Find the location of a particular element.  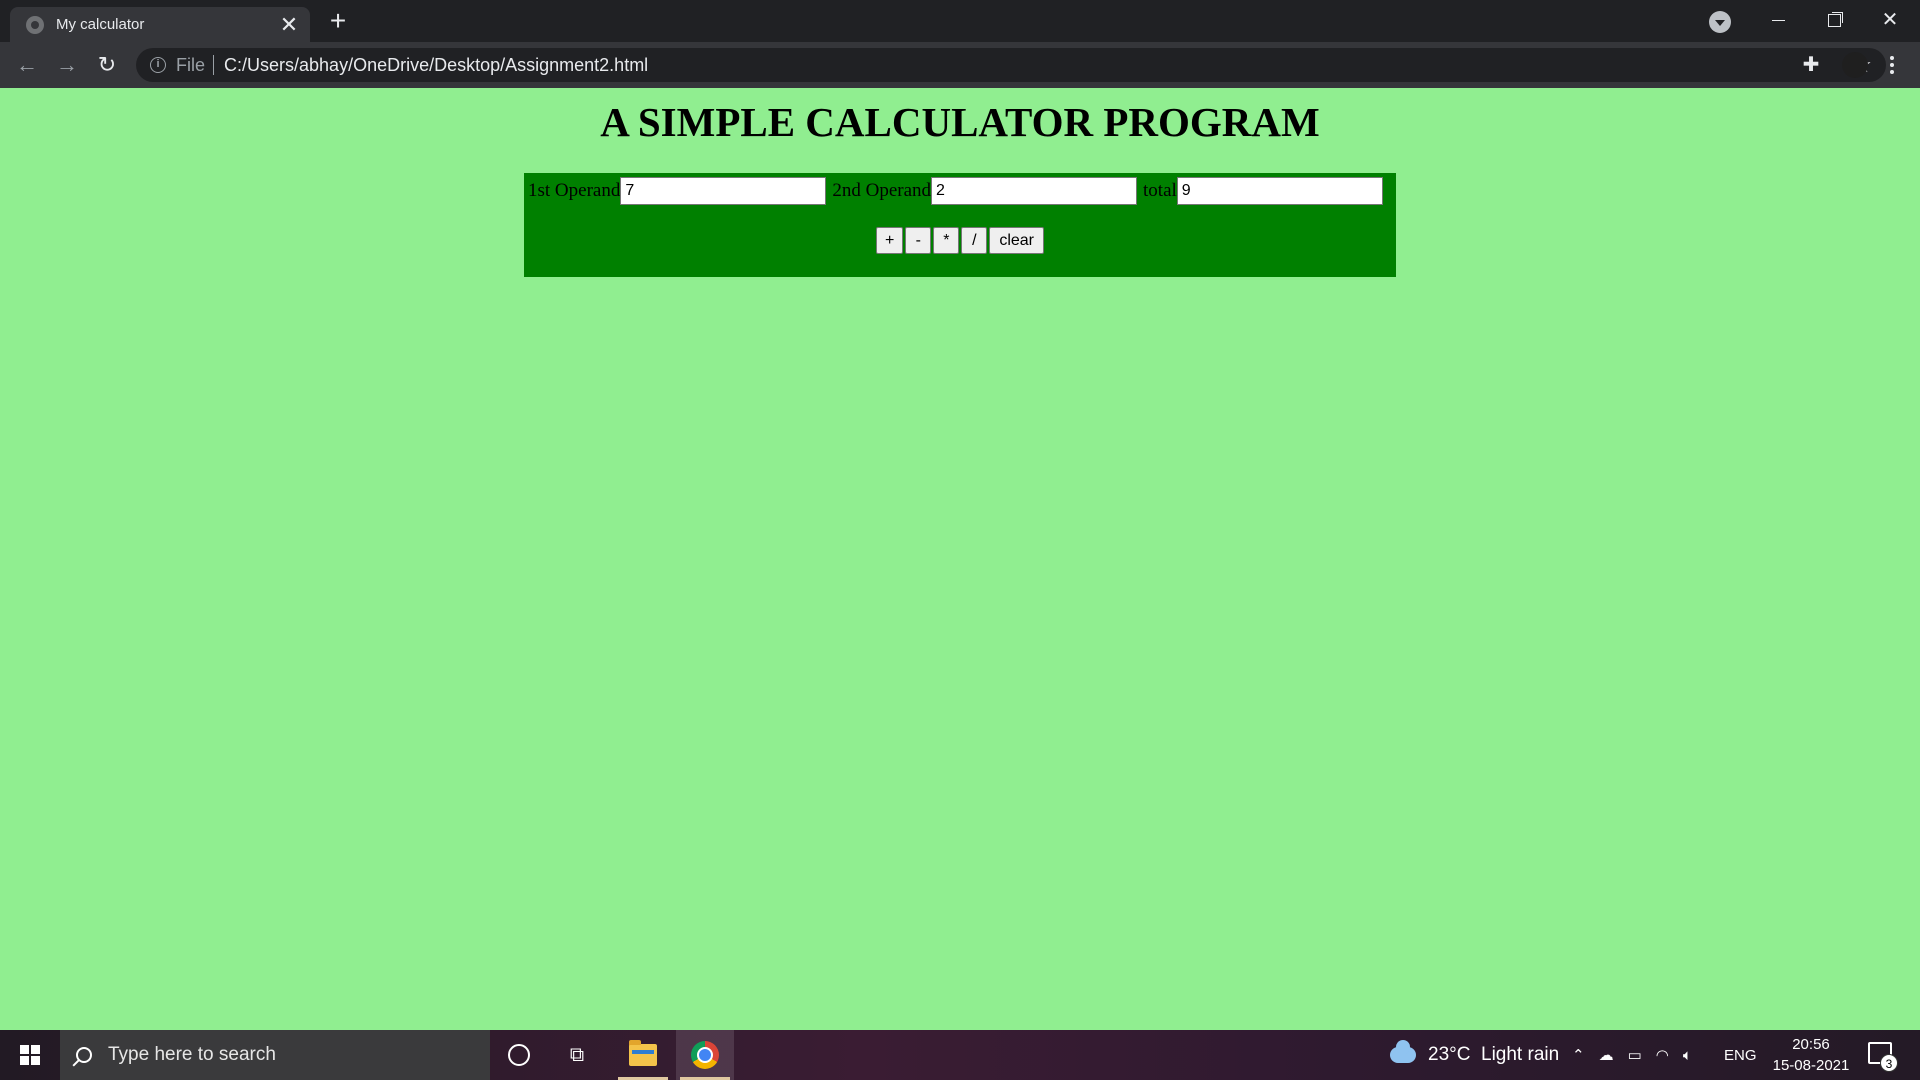

operand1-input is located at coordinates (723, 191).